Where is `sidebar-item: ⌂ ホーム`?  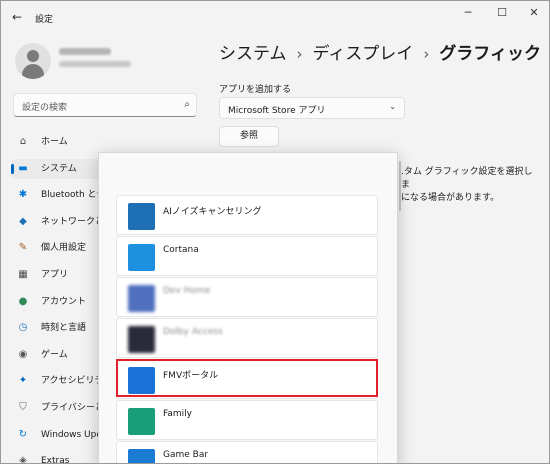
sidebar-item: ⌂ ホーム is located at coordinates (56, 142).